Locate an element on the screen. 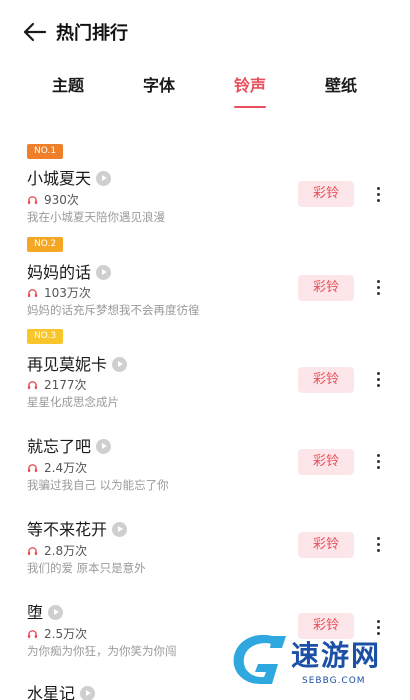 The height and width of the screenshot is (700, 410). tab-theme: 主题 is located at coordinates (68, 84).